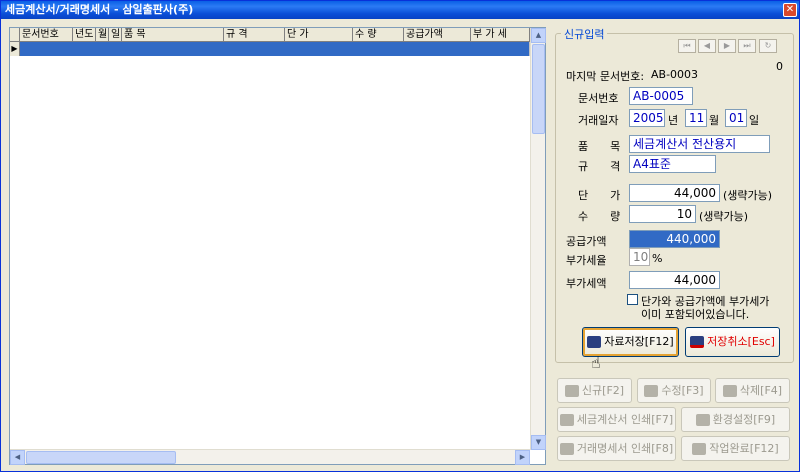 This screenshot has width=800, height=472. What do you see at coordinates (699, 449) in the screenshot?
I see `exit-door-icon` at bounding box center [699, 449].